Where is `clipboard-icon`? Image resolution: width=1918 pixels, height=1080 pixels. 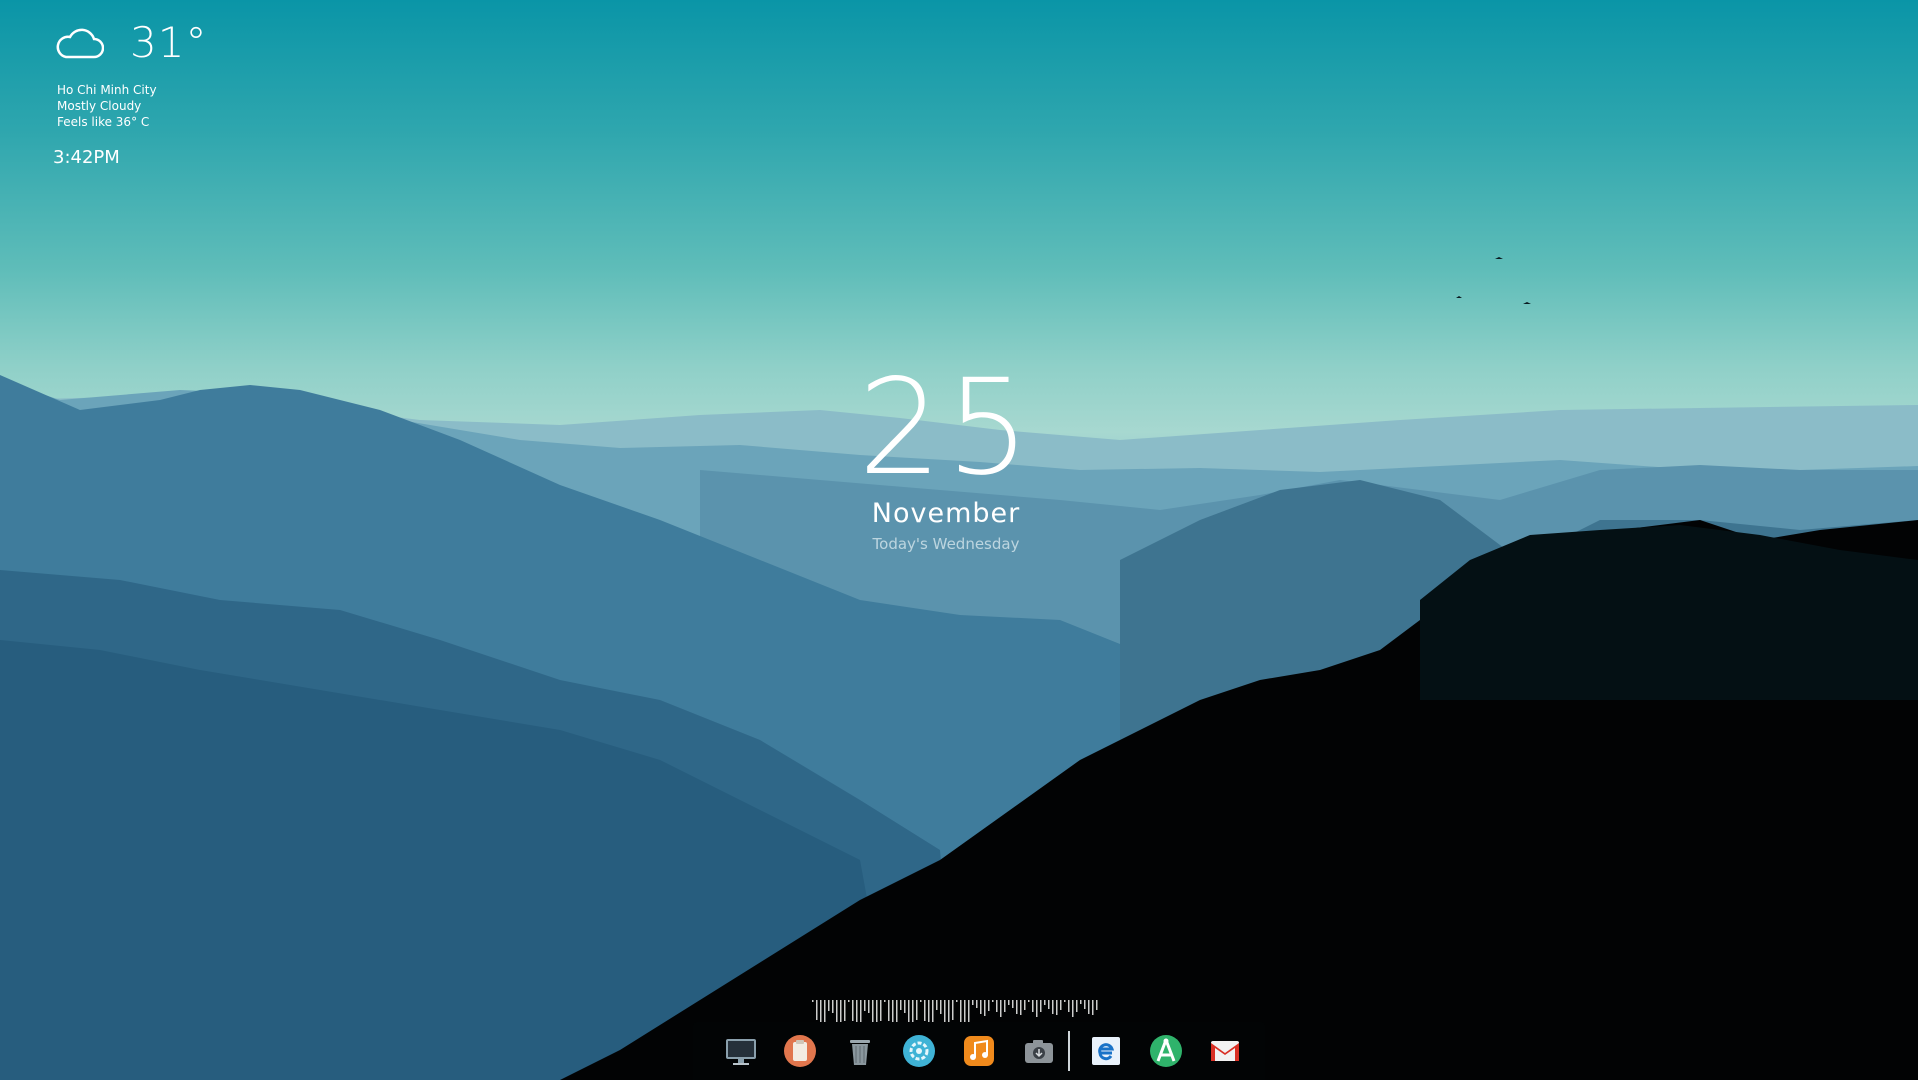
clipboard-icon is located at coordinates (800, 1051).